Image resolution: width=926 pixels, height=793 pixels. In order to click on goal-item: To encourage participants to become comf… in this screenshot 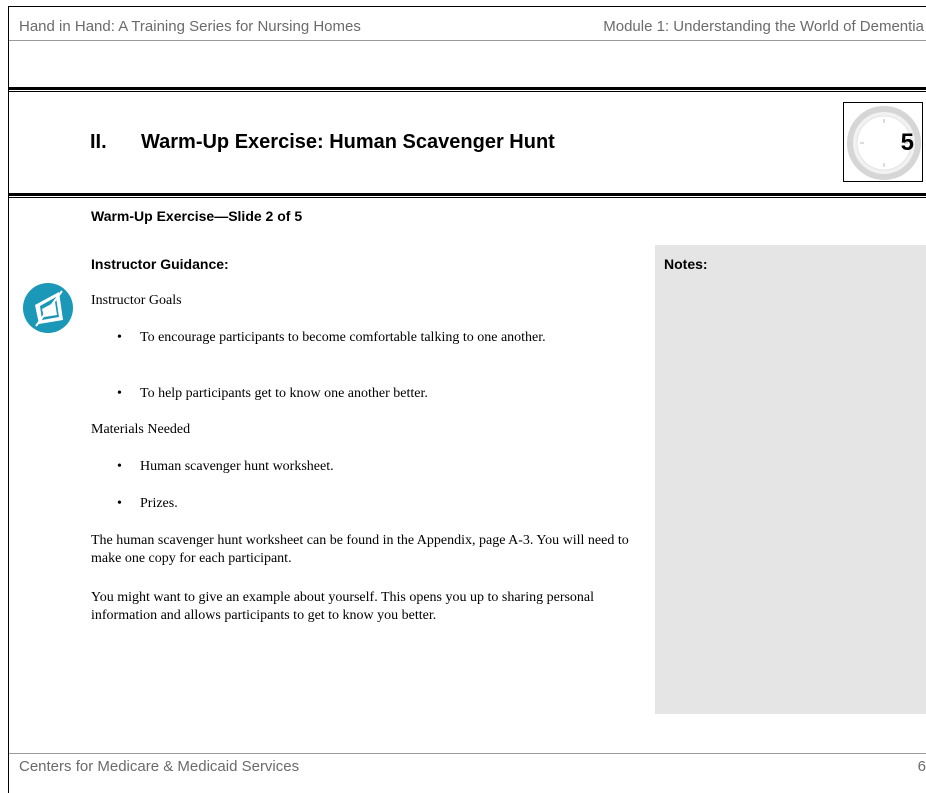, I will do `click(343, 337)`.